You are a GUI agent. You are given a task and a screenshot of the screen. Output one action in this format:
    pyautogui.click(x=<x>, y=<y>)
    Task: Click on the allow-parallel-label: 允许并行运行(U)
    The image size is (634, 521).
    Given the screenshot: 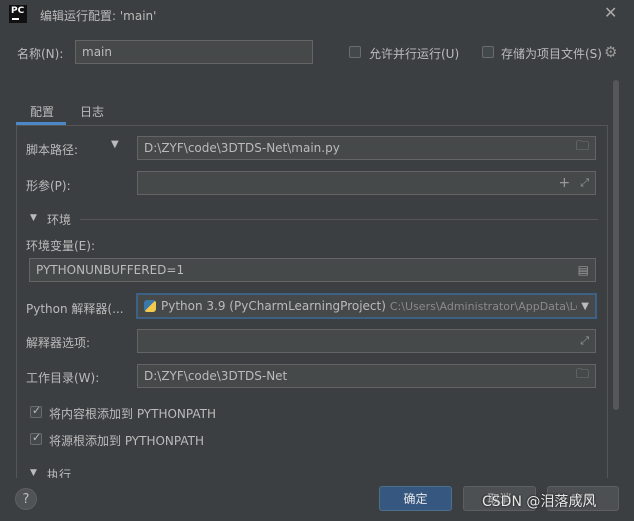 What is the action you would take?
    pyautogui.click(x=414, y=54)
    